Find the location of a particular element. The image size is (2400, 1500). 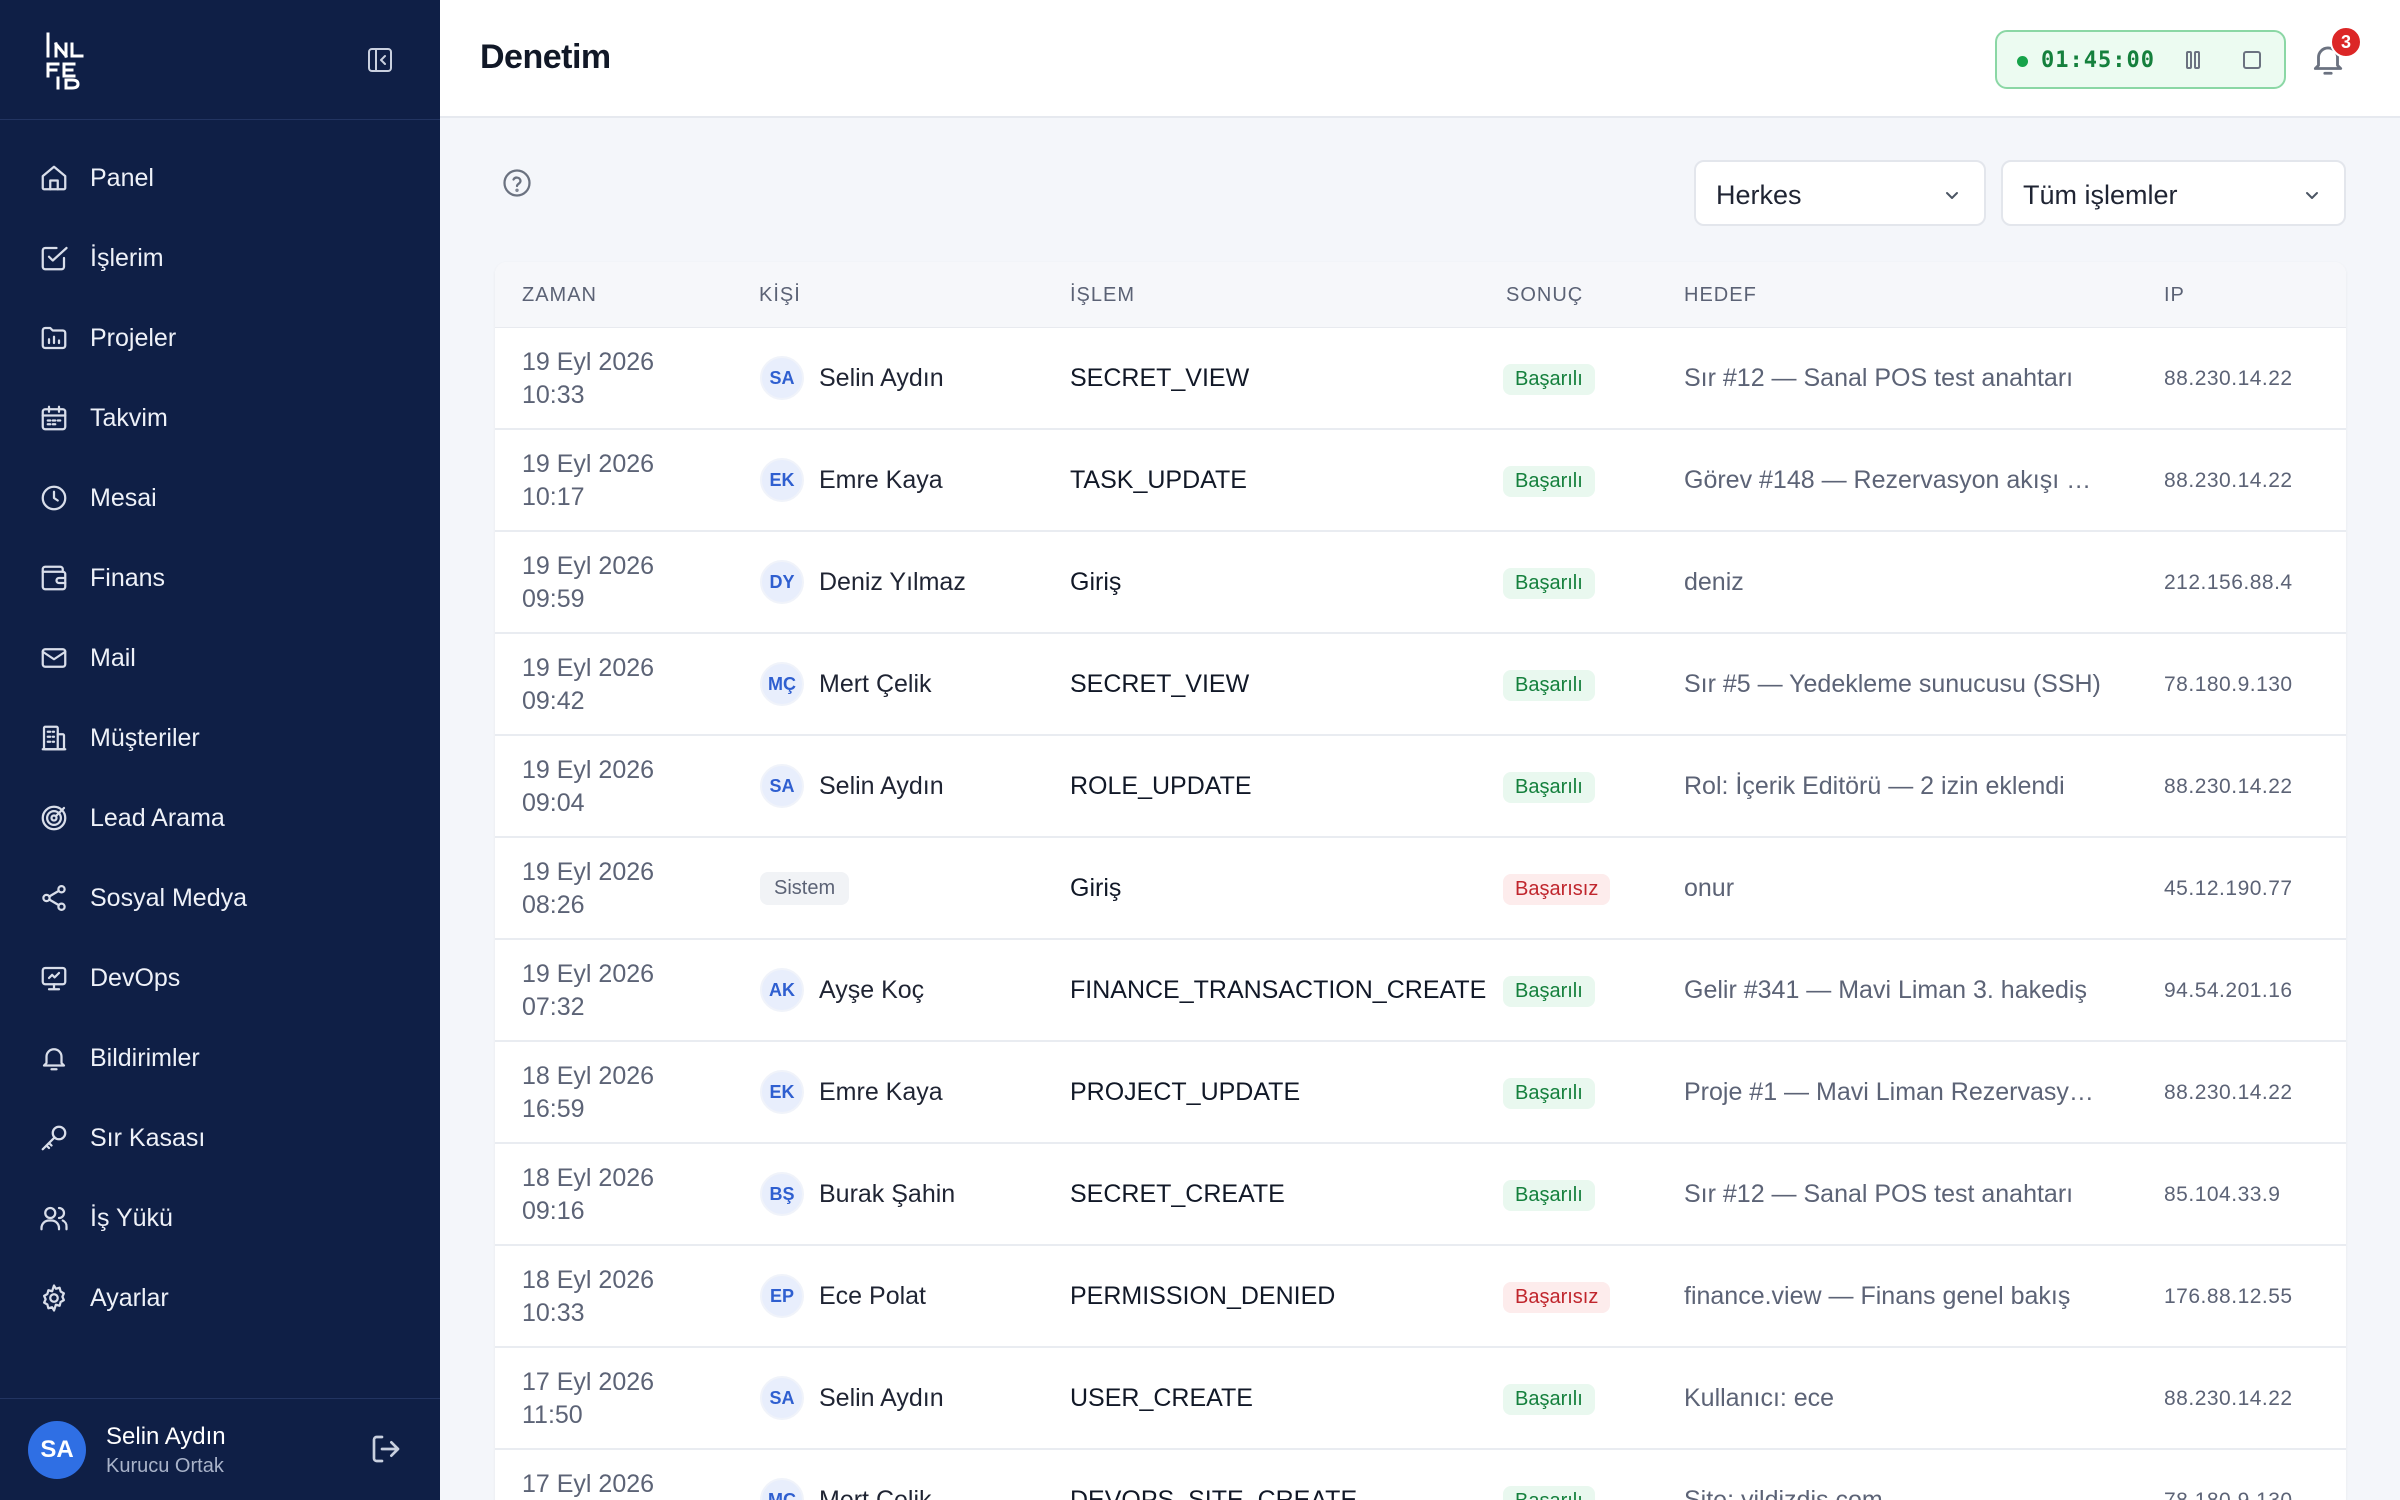

cell-person: BŞ Burak Şahin is located at coordinates (857, 1194).